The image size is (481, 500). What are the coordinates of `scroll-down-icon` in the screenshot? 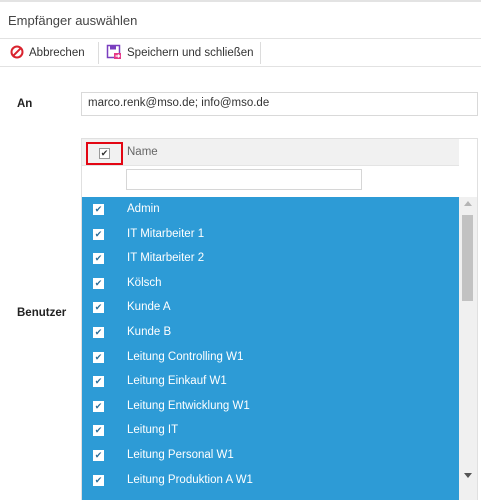 It's located at (468, 475).